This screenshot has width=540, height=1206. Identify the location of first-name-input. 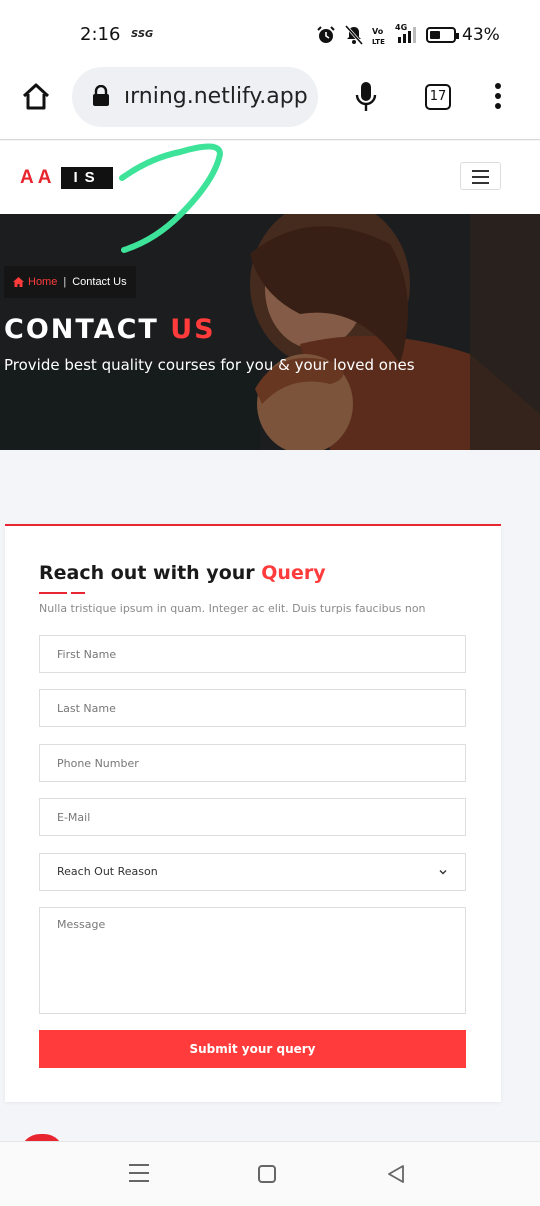
(252, 654).